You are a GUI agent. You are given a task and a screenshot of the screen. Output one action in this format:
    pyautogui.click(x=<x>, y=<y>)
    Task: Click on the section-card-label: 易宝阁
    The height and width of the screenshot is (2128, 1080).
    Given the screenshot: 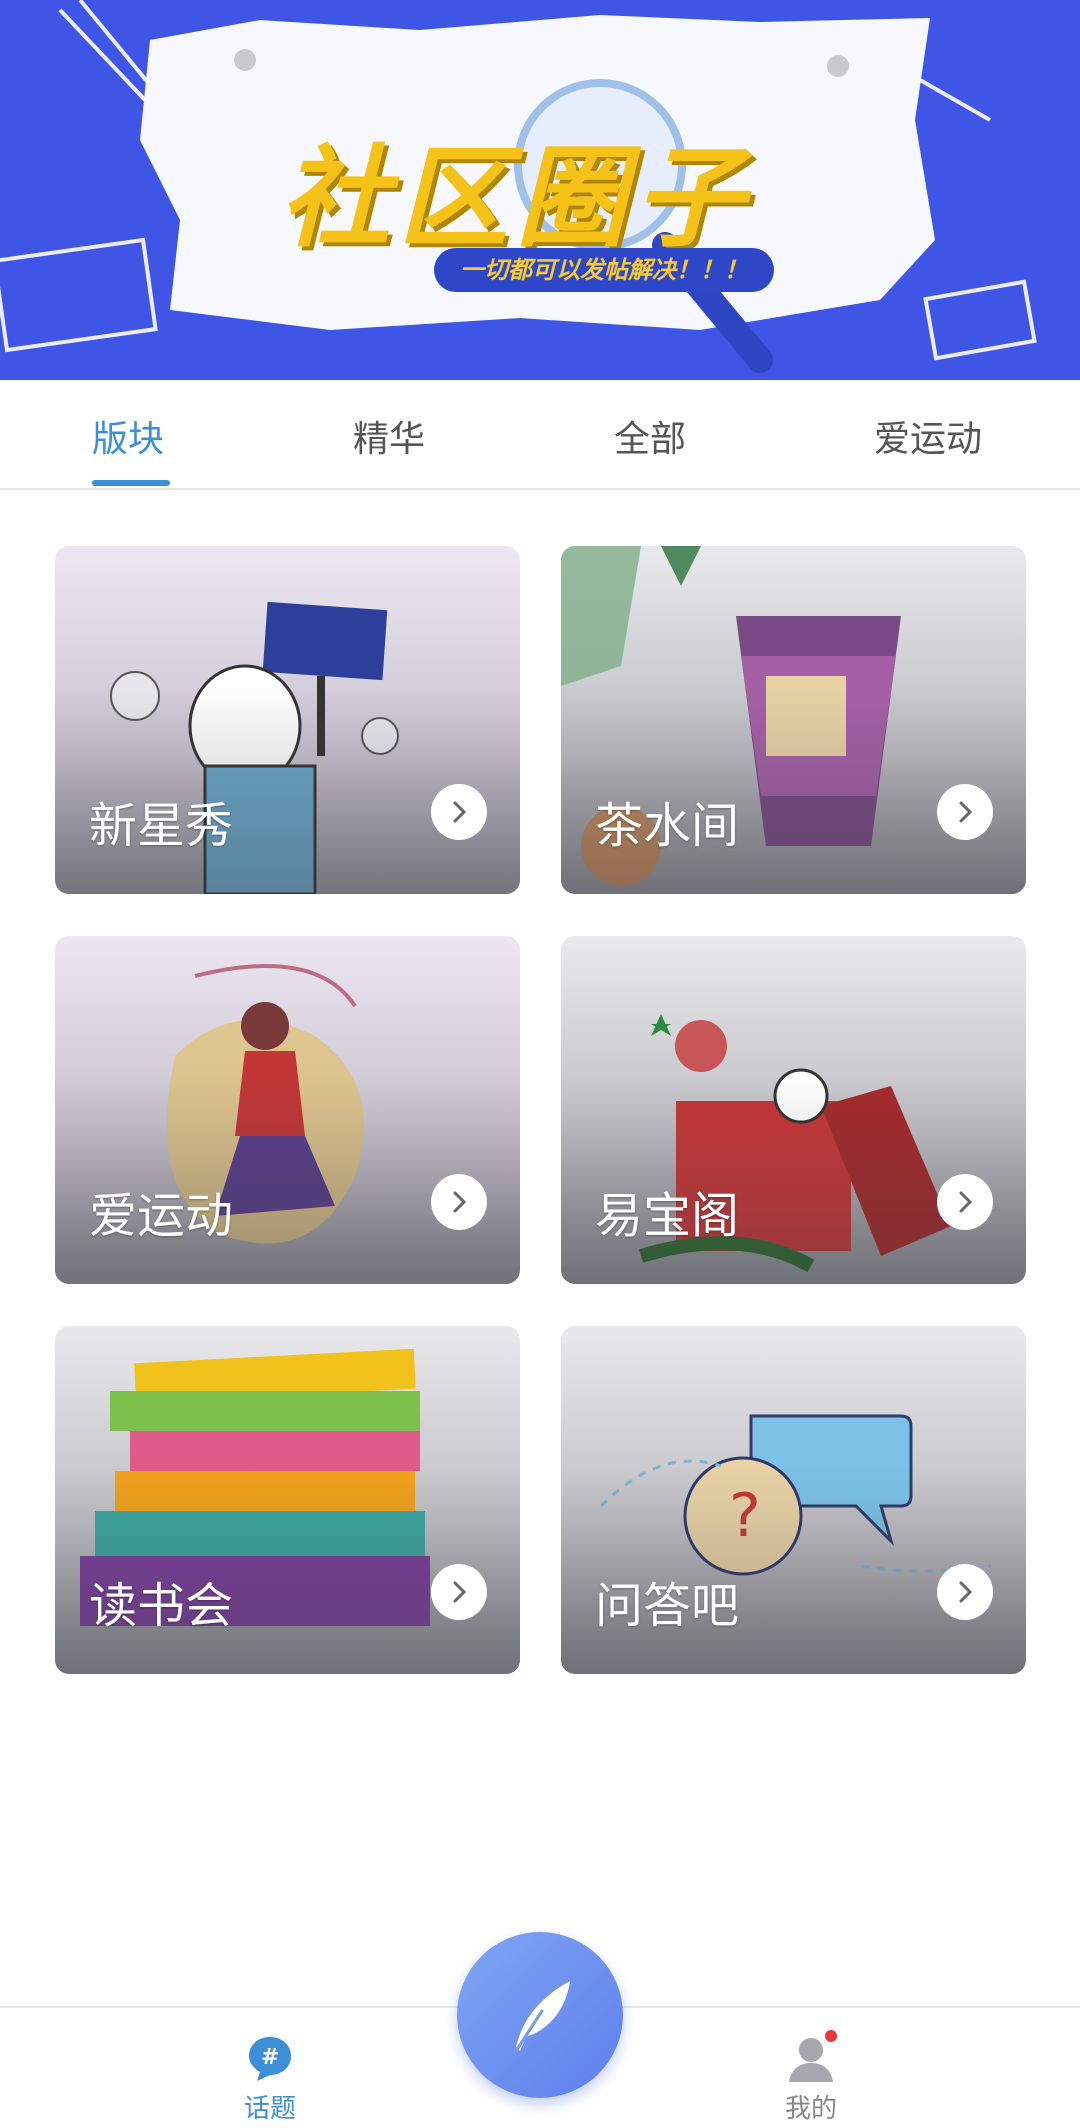 What is the action you would take?
    pyautogui.click(x=667, y=1216)
    